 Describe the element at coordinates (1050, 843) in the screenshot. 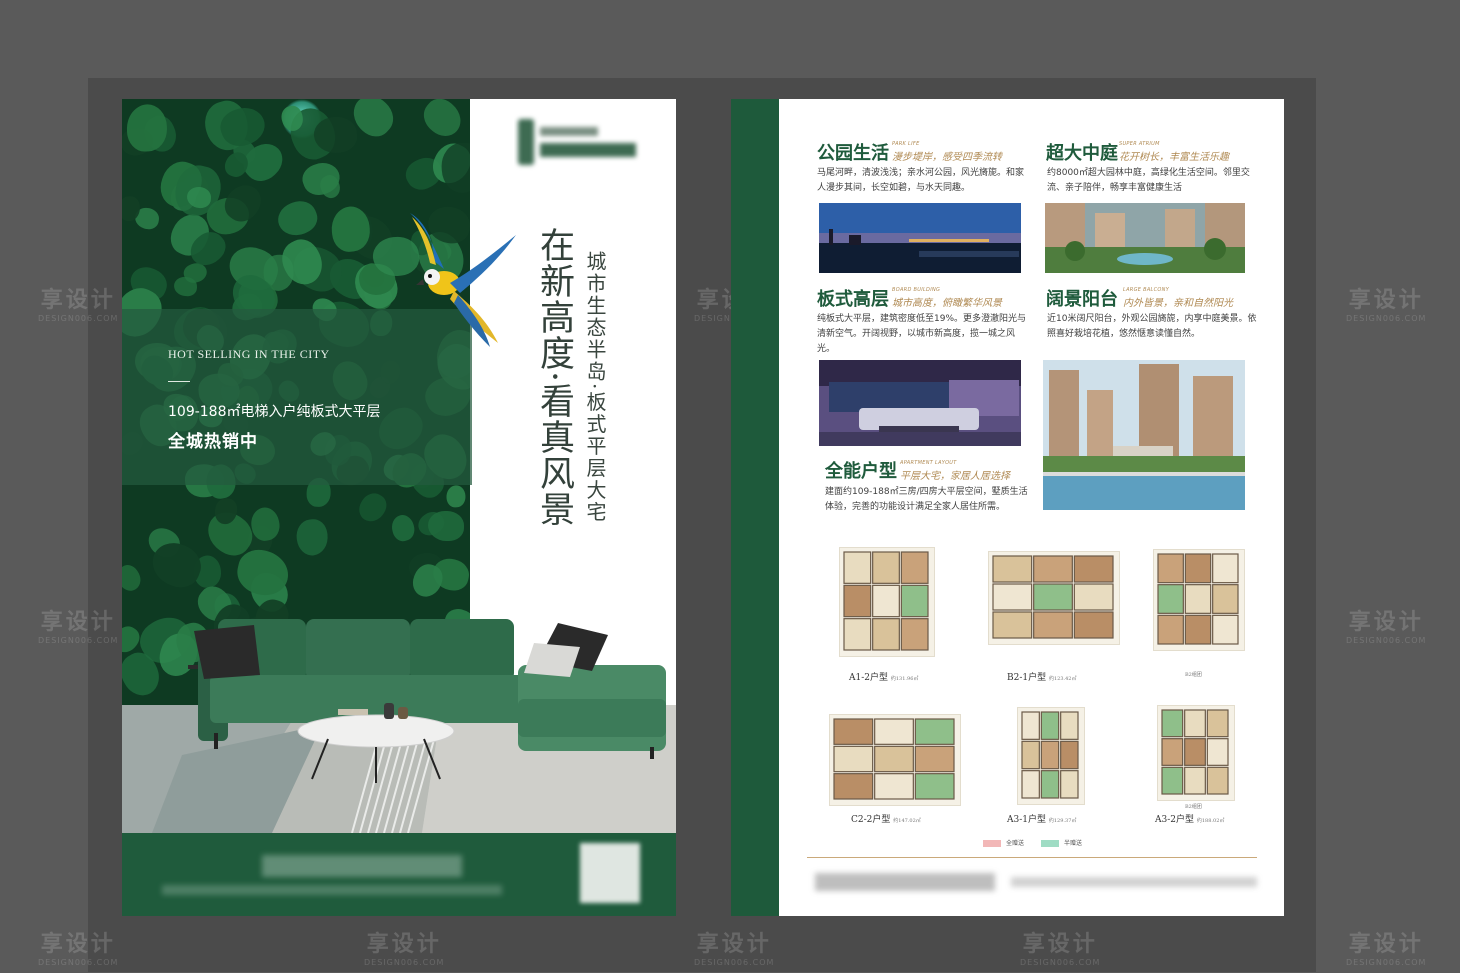

I see `half-gift-swatch` at that location.